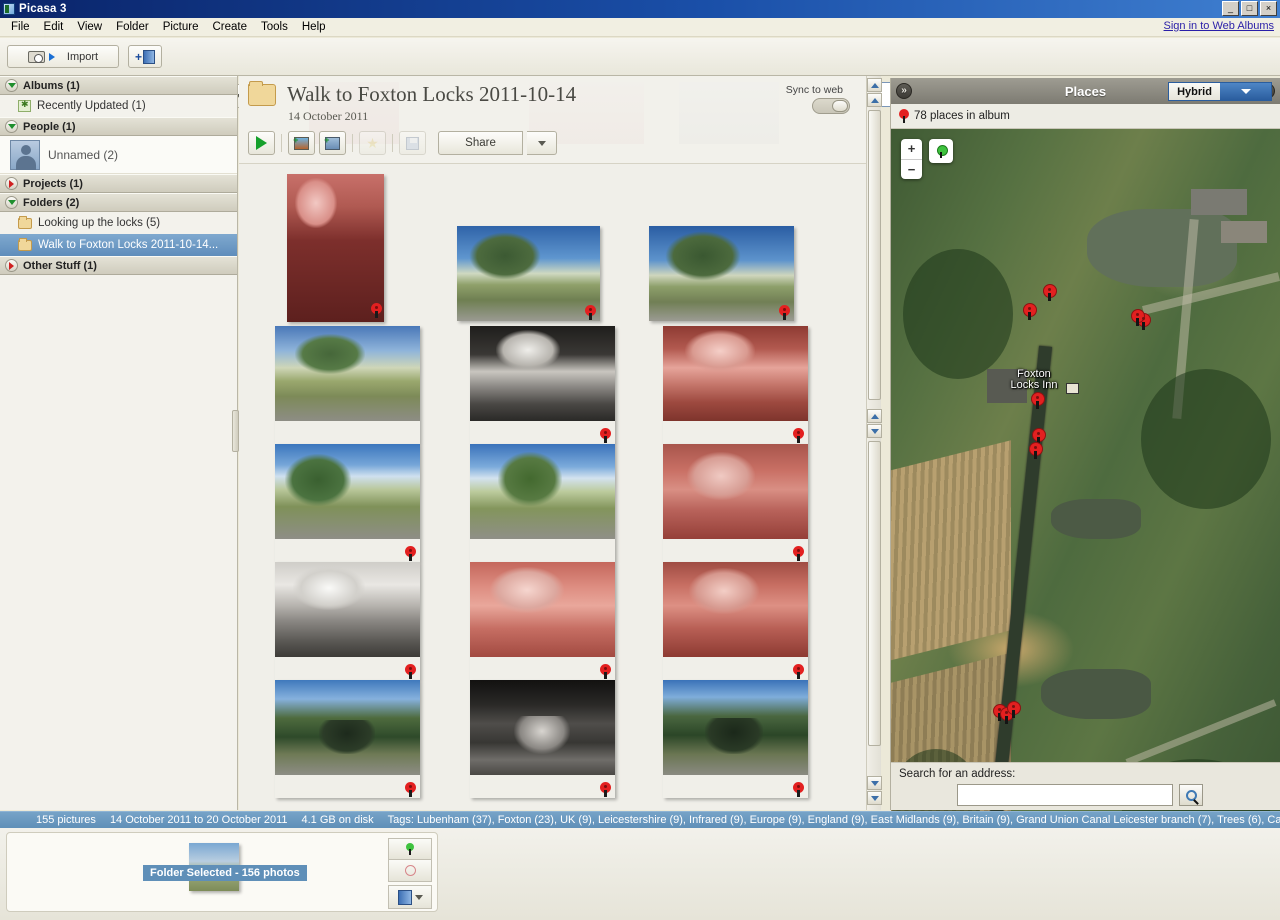 The image size is (1280, 920). What do you see at coordinates (1191, 795) in the screenshot?
I see `address-search-button` at bounding box center [1191, 795].